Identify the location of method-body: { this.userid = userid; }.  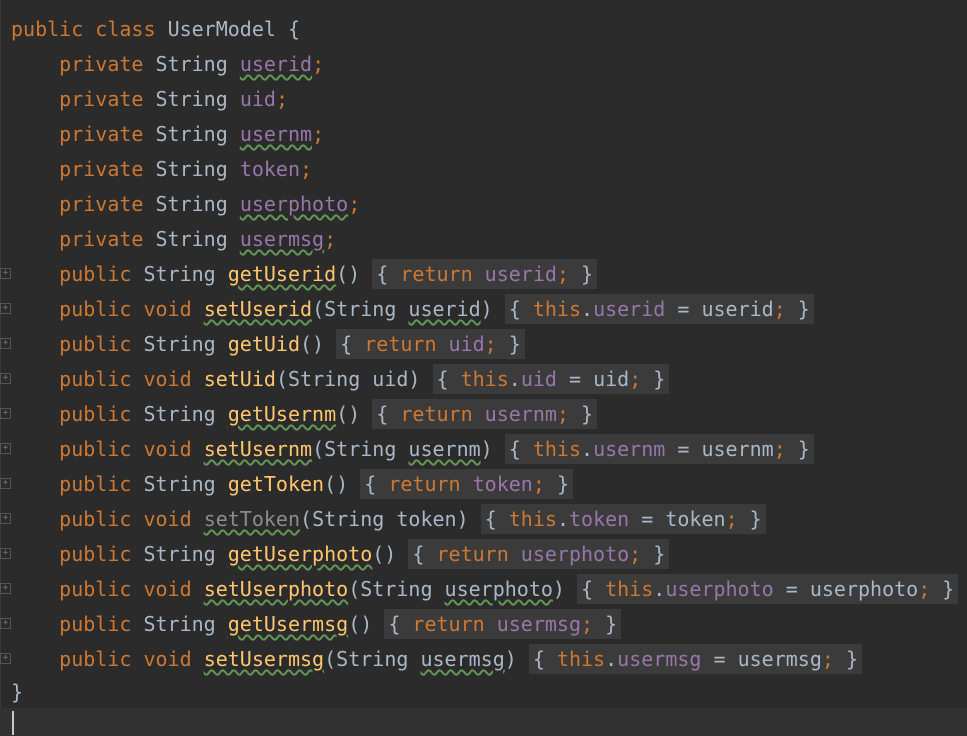
(659, 309).